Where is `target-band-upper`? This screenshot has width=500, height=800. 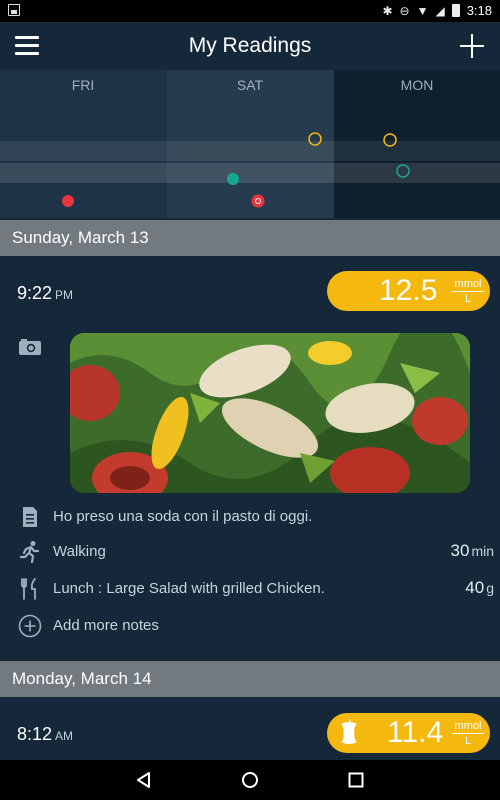
target-band-upper is located at coordinates (250, 151).